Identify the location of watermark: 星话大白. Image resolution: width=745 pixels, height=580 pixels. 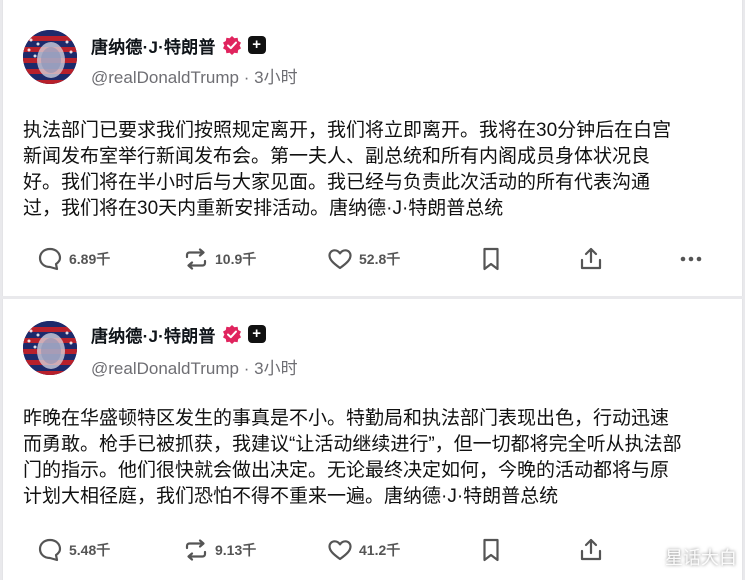
(686, 557).